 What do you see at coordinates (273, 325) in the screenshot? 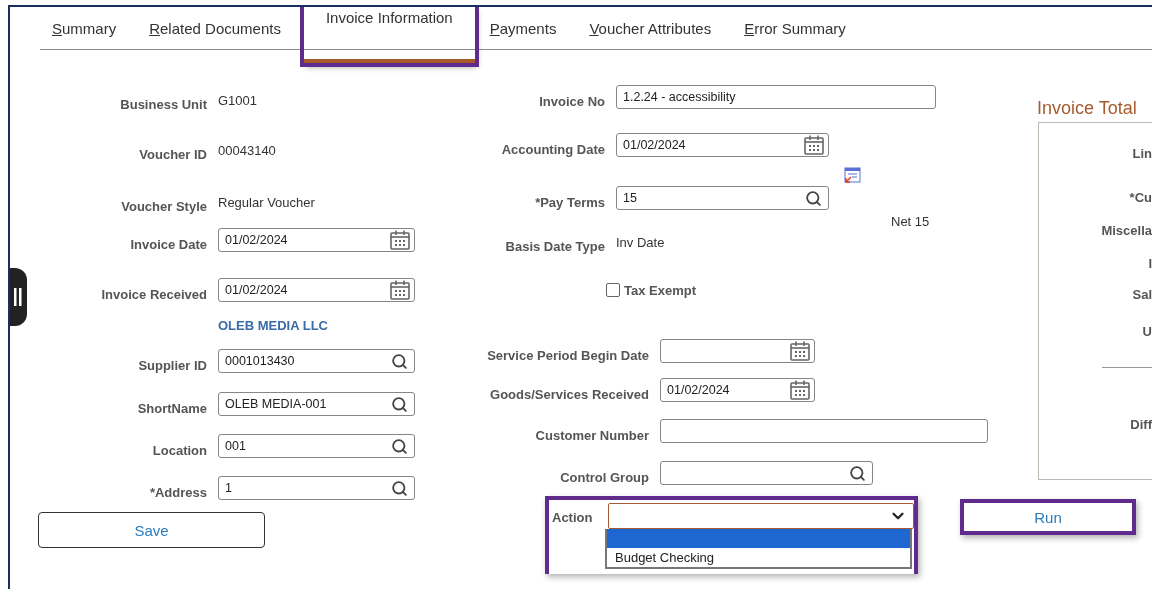
I see `supplier-name: OLEB MEDIA LLC` at bounding box center [273, 325].